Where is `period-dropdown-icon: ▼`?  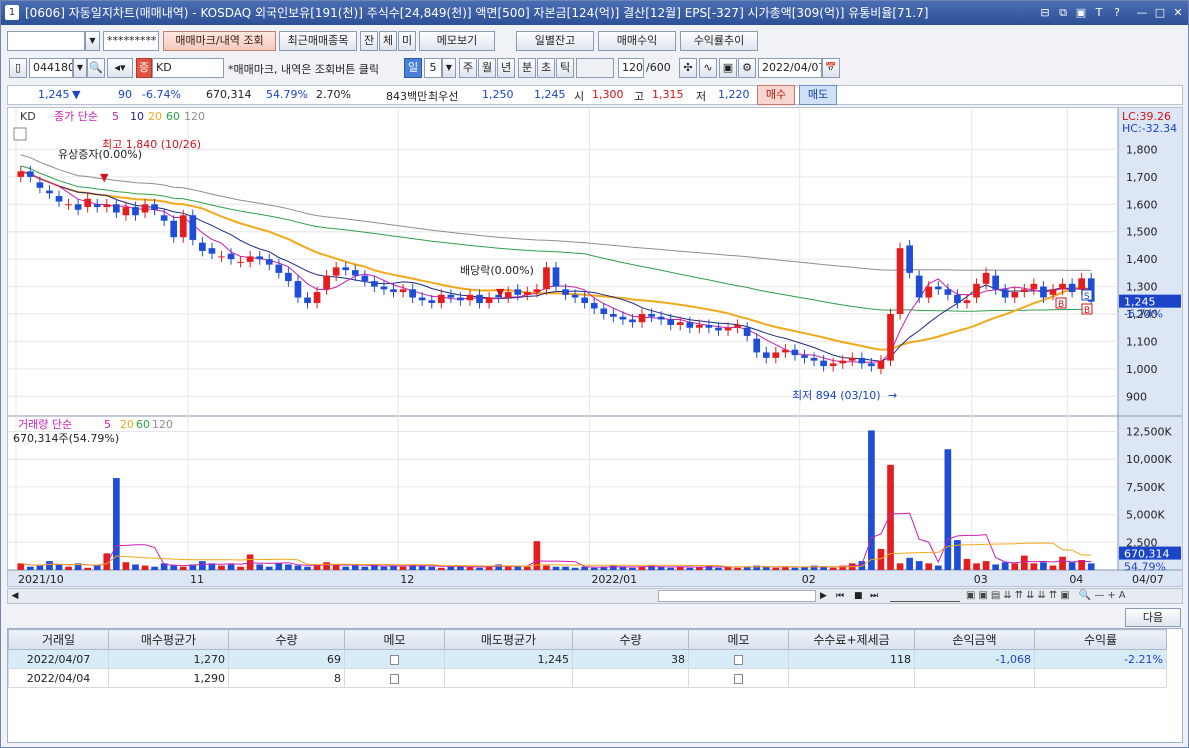 period-dropdown-icon: ▼ is located at coordinates (449, 68).